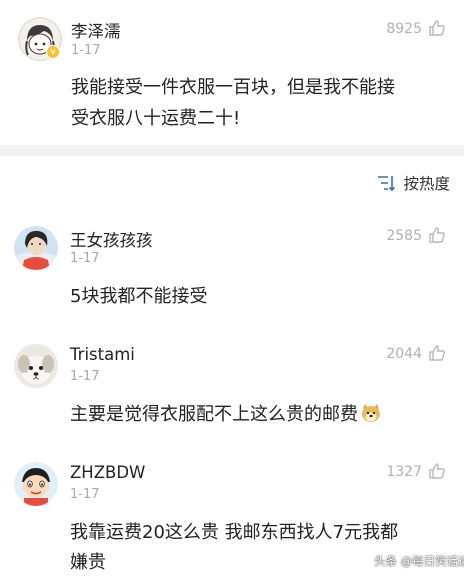  What do you see at coordinates (107, 472) in the screenshot?
I see `comment-username: ZHZBDW` at bounding box center [107, 472].